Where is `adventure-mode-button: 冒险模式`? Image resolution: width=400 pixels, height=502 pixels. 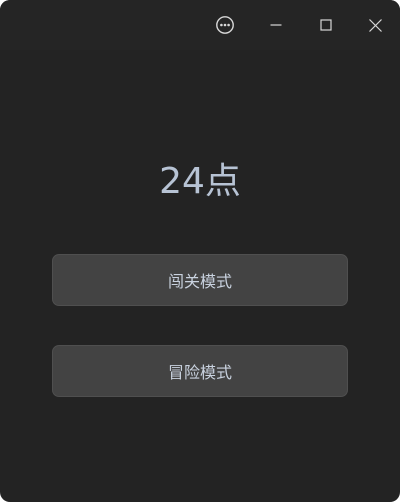
adventure-mode-button: 冒险模式 is located at coordinates (200, 371).